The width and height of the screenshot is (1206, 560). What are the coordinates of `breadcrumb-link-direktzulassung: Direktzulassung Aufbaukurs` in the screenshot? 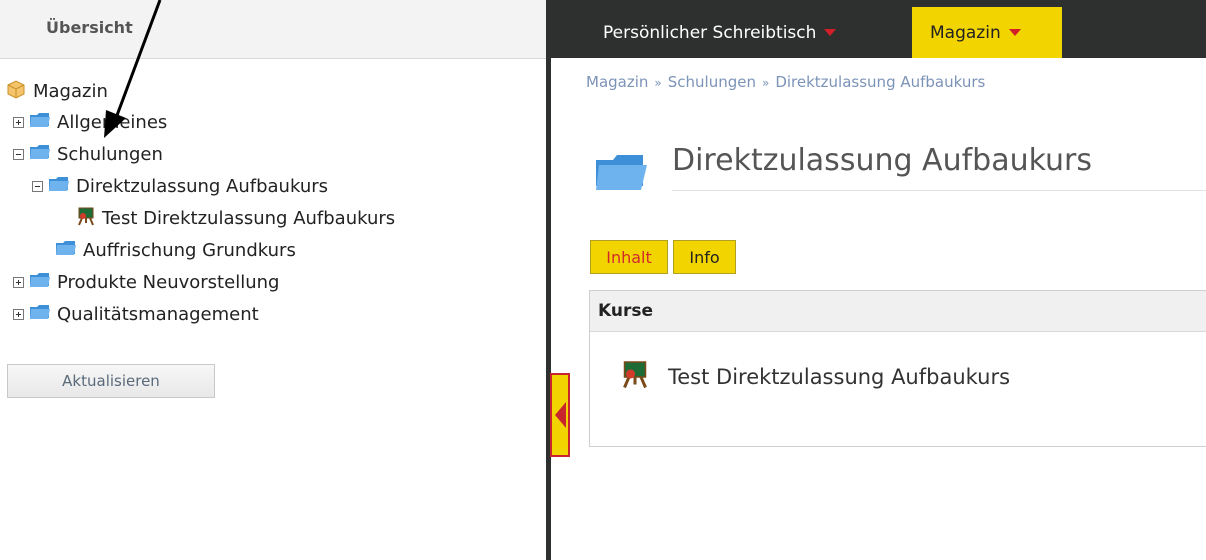 It's located at (880, 82).